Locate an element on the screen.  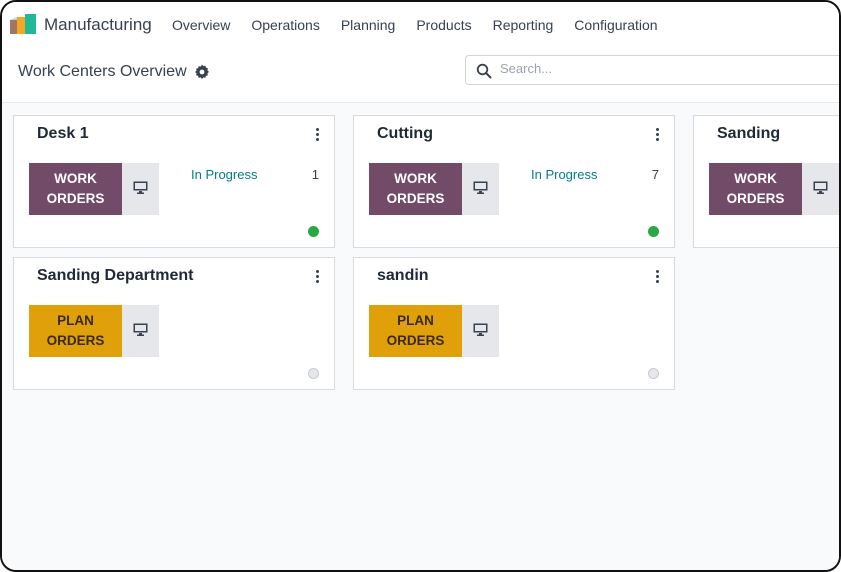
menu-overview: Overview is located at coordinates (201, 25).